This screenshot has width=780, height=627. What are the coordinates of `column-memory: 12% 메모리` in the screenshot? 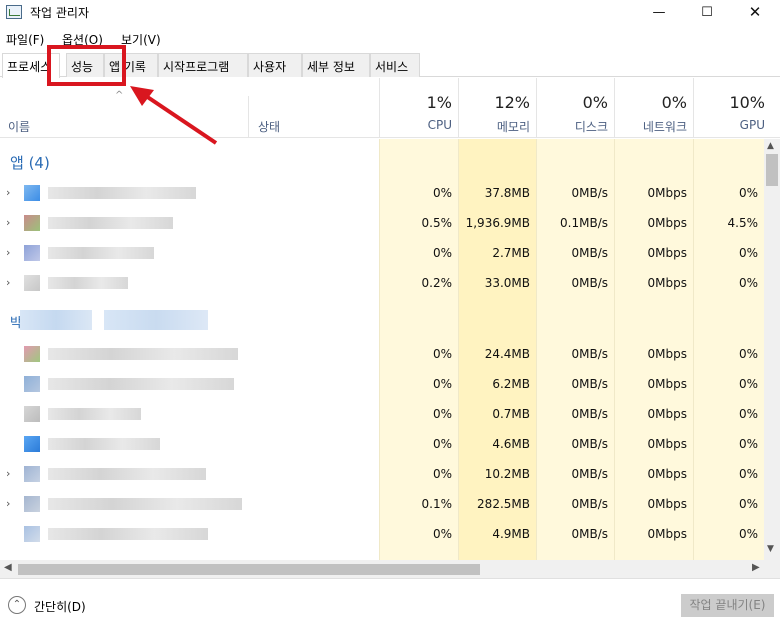 It's located at (497, 108).